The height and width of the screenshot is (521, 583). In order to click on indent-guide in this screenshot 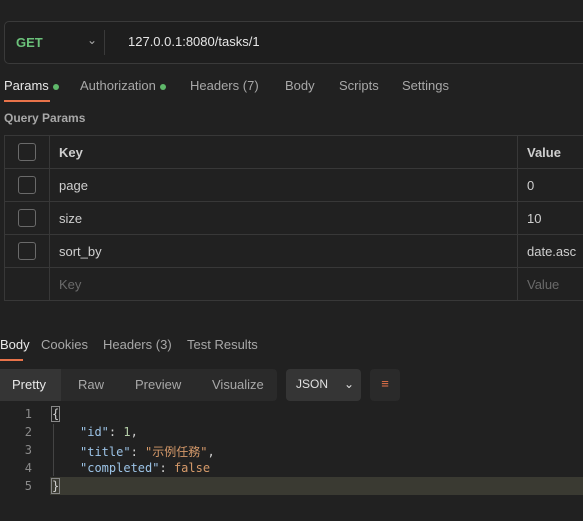, I will do `click(53, 450)`.